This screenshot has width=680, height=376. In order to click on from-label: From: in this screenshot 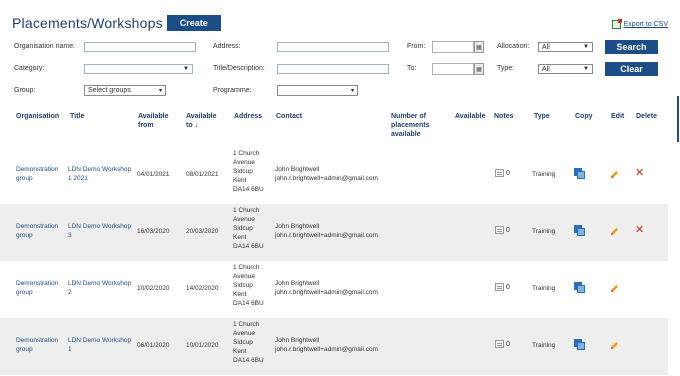, I will do `click(416, 46)`.